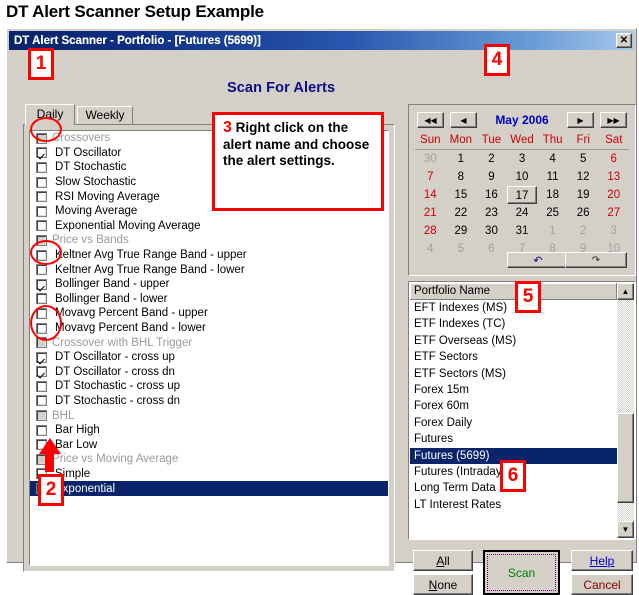  Describe the element at coordinates (209, 474) in the screenshot. I see `alert-row: Simple` at that location.